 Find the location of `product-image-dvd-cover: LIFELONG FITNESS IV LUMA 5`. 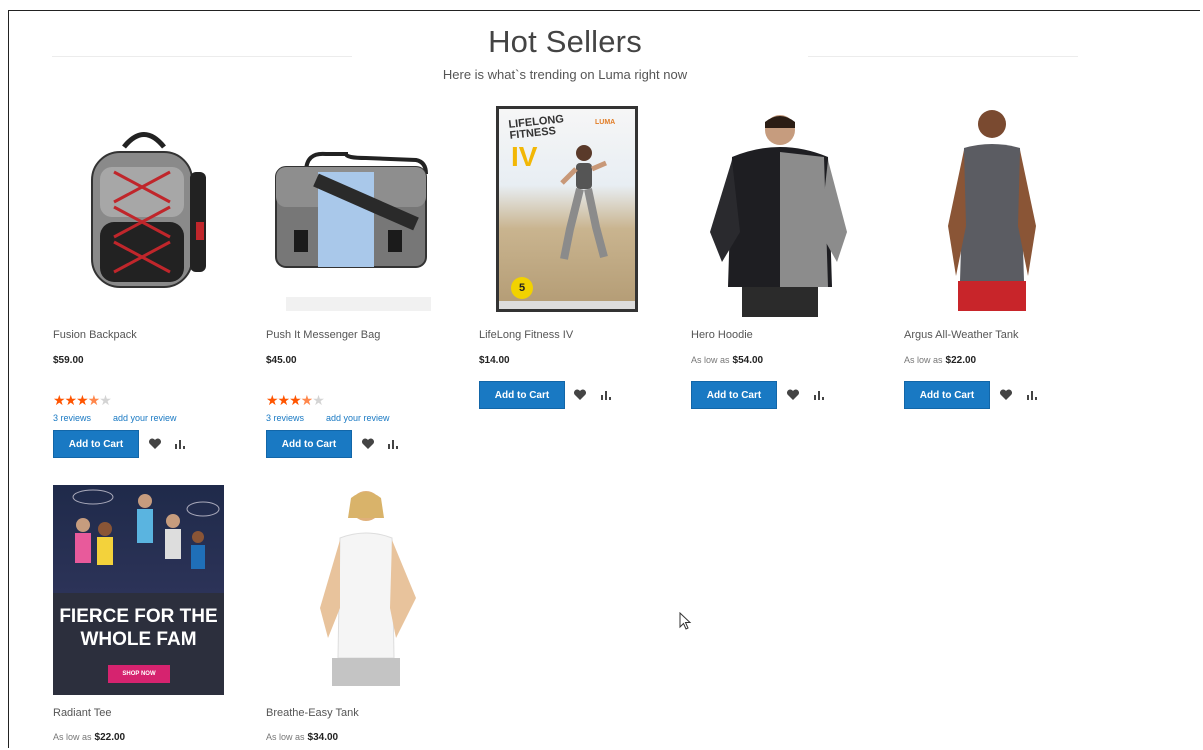

product-image-dvd-cover: LIFELONG FITNESS IV LUMA 5 is located at coordinates (567, 209).